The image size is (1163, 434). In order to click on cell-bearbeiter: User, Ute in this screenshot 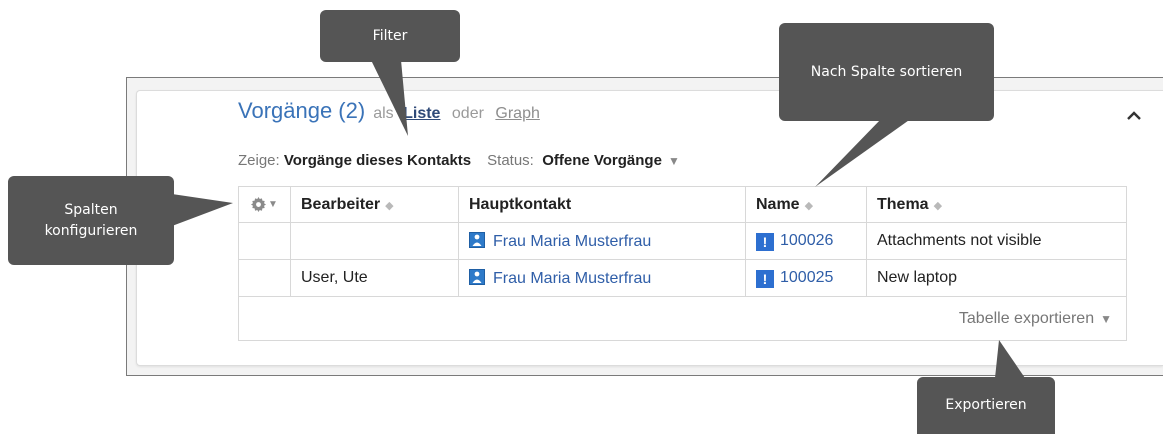, I will do `click(374, 278)`.